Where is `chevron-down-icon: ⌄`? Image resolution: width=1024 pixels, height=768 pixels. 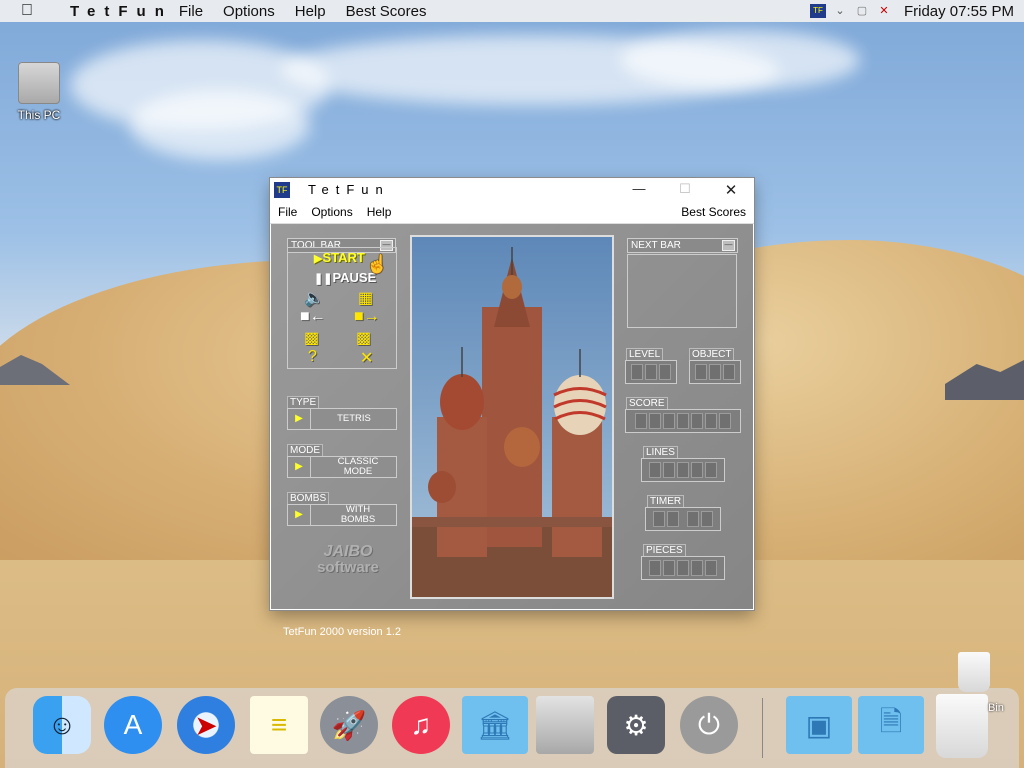
chevron-down-icon: ⌄ is located at coordinates (840, 11).